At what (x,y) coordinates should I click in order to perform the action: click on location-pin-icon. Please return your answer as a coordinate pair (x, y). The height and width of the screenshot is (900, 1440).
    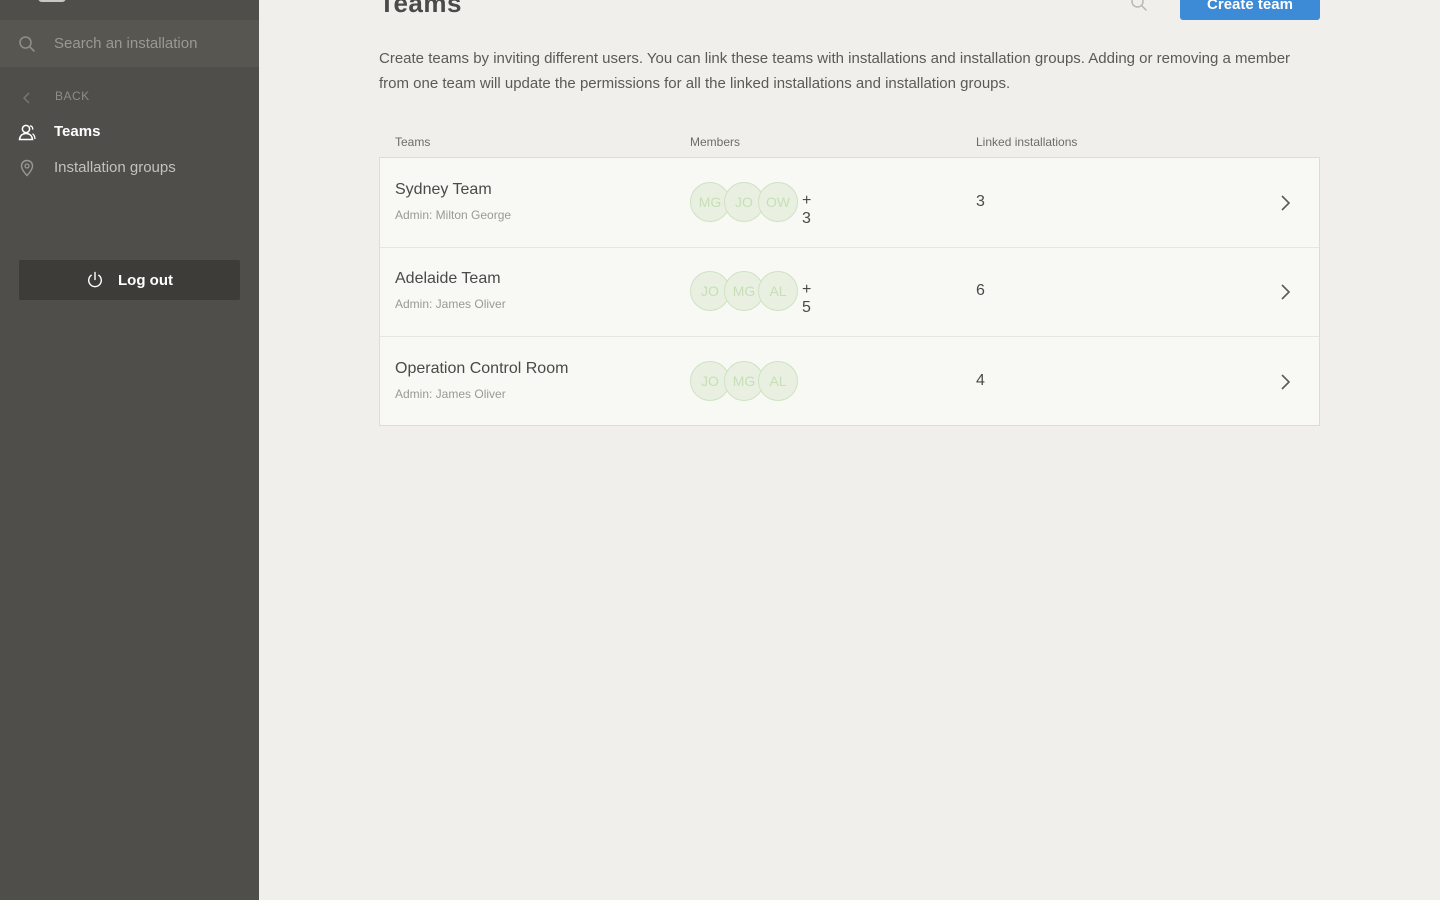
    Looking at the image, I should click on (27, 168).